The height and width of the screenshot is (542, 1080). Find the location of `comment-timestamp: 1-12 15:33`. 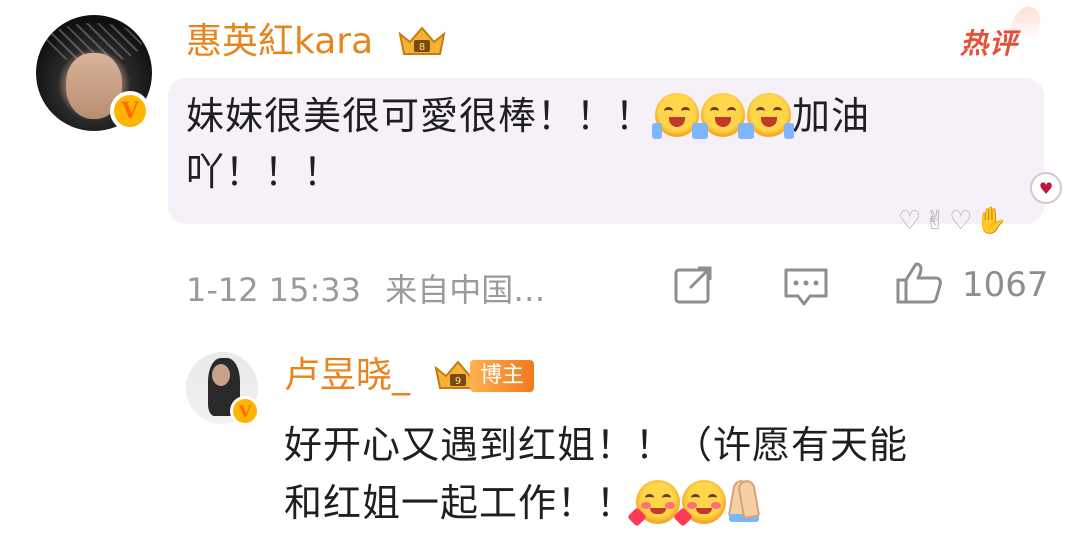

comment-timestamp: 1-12 15:33 is located at coordinates (274, 290).